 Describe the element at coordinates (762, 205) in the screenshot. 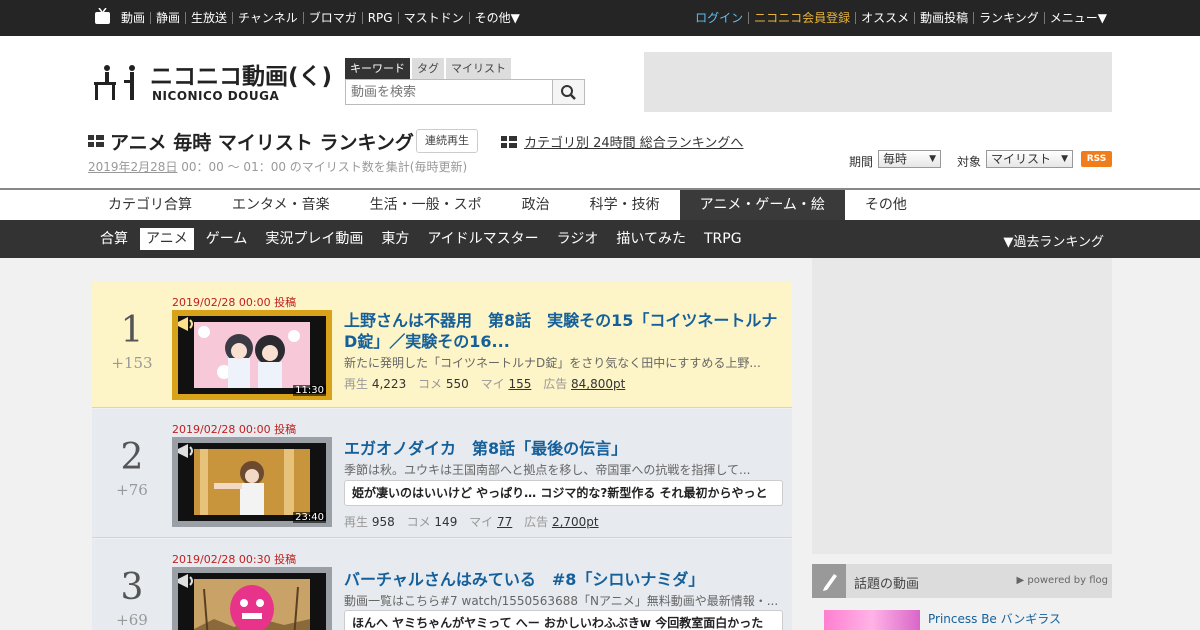

I see `tab-anime-game: アニメ・ゲーム・絵` at that location.